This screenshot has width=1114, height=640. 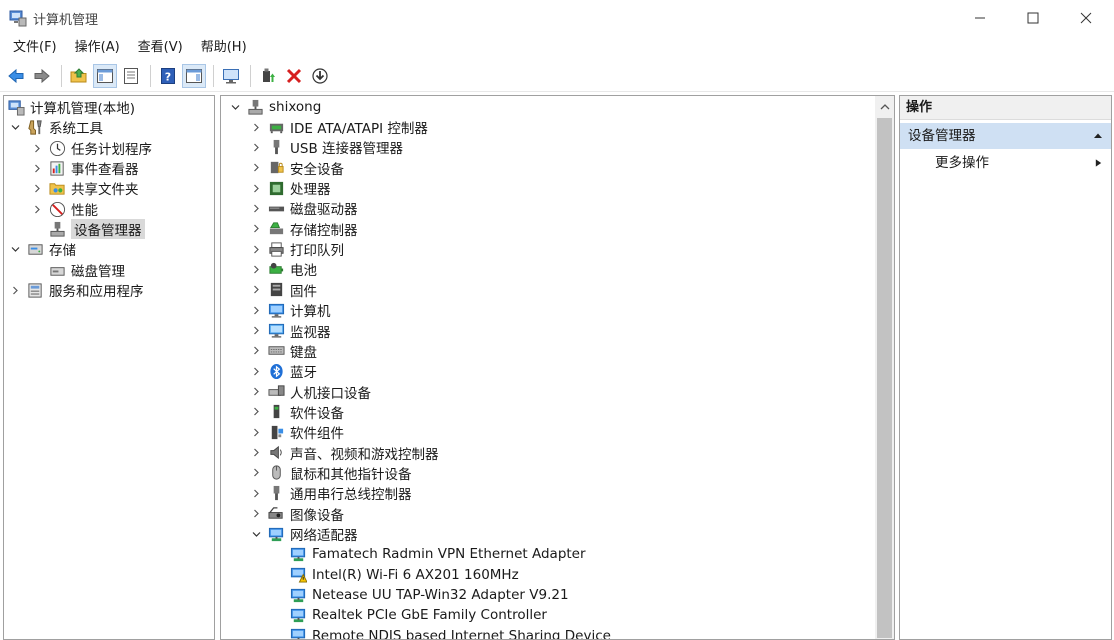 I want to click on device-category-item: 软件组件, so click(x=297, y=432).